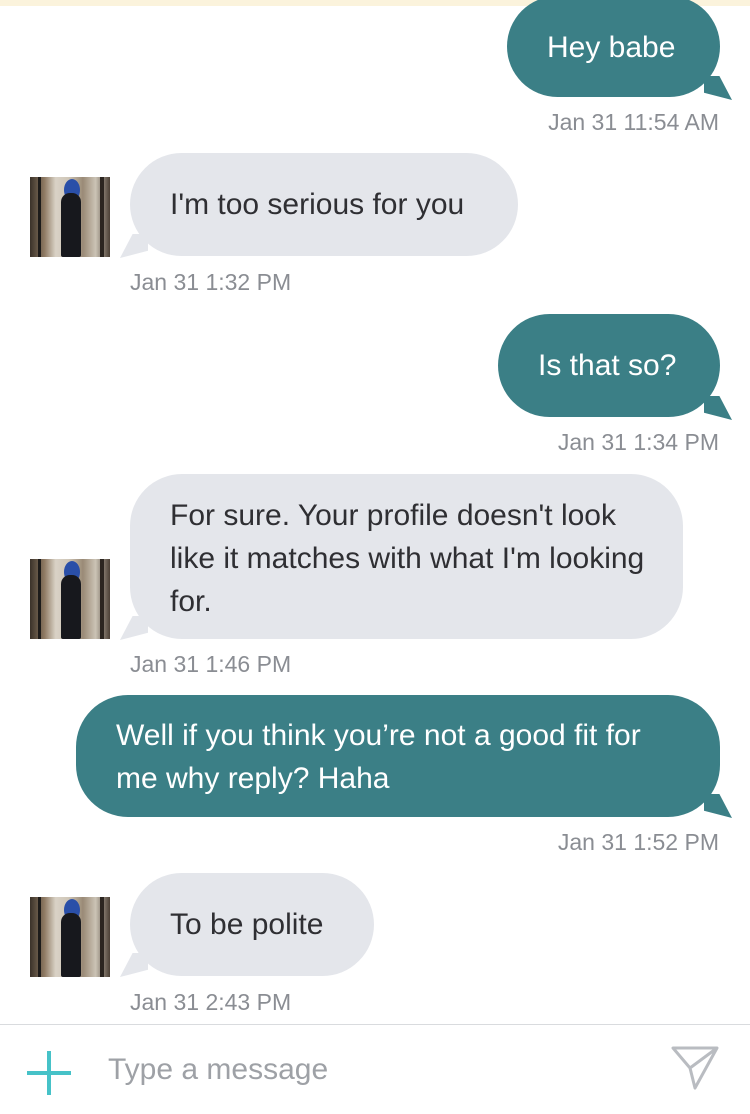 This screenshot has width=750, height=1114. I want to click on message-timestamp: Jan 31 11:54 AM, so click(633, 122).